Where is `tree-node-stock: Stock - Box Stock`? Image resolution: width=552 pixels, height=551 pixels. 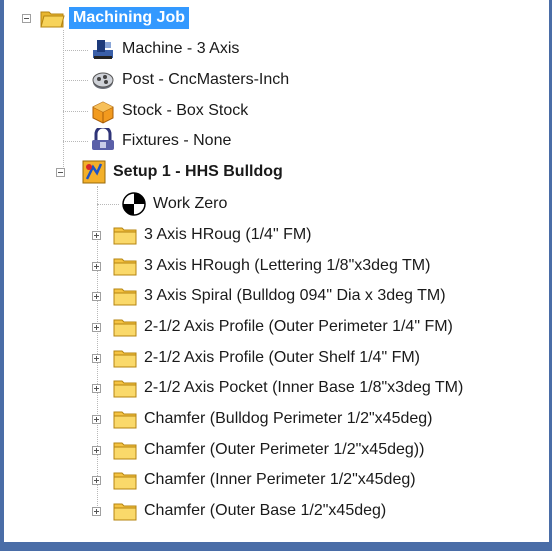 tree-node-stock: Stock - Box Stock is located at coordinates (169, 111).